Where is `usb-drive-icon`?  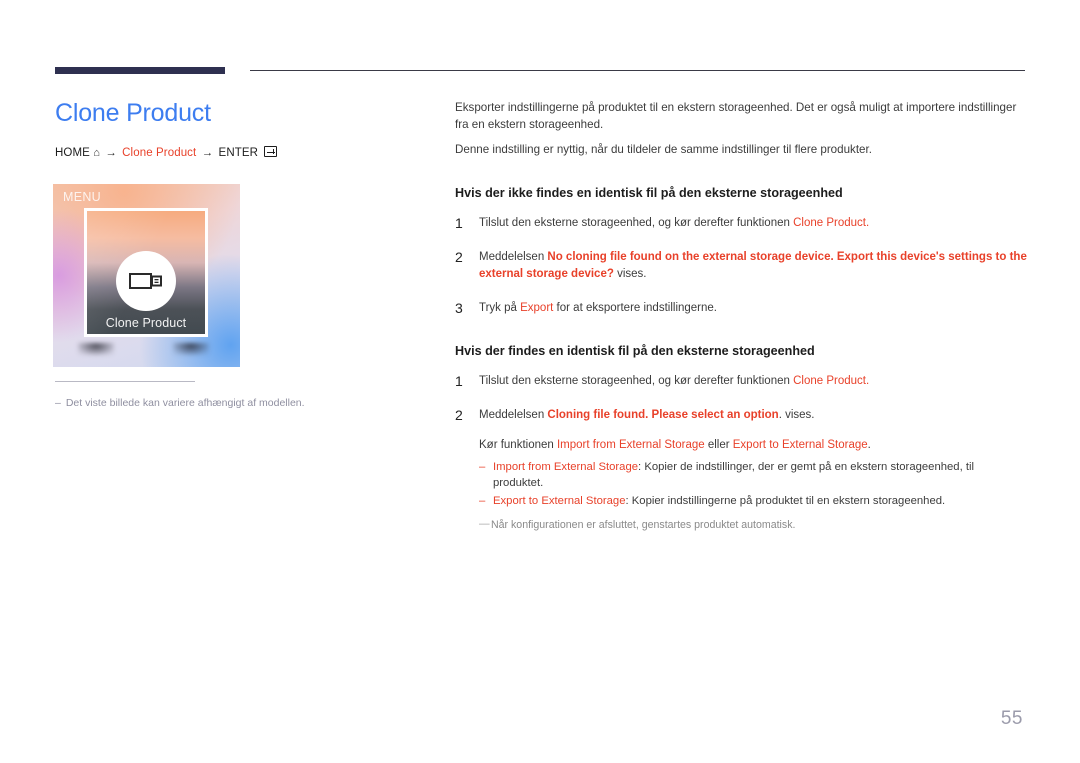 usb-drive-icon is located at coordinates (146, 281).